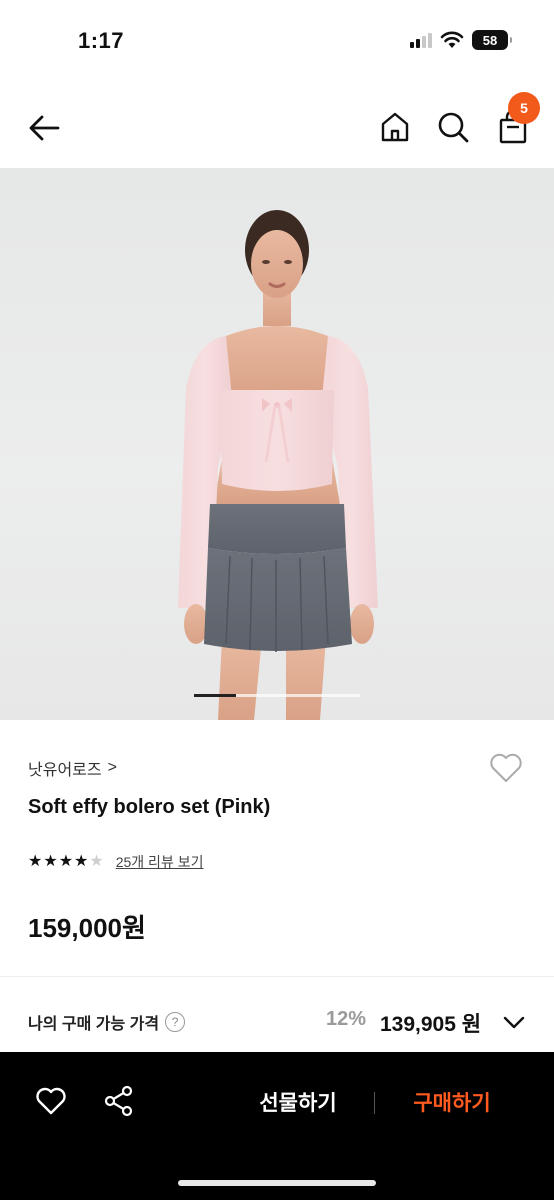  I want to click on rating-stars: ★ ★ ★ ★ ★, so click(66, 862).